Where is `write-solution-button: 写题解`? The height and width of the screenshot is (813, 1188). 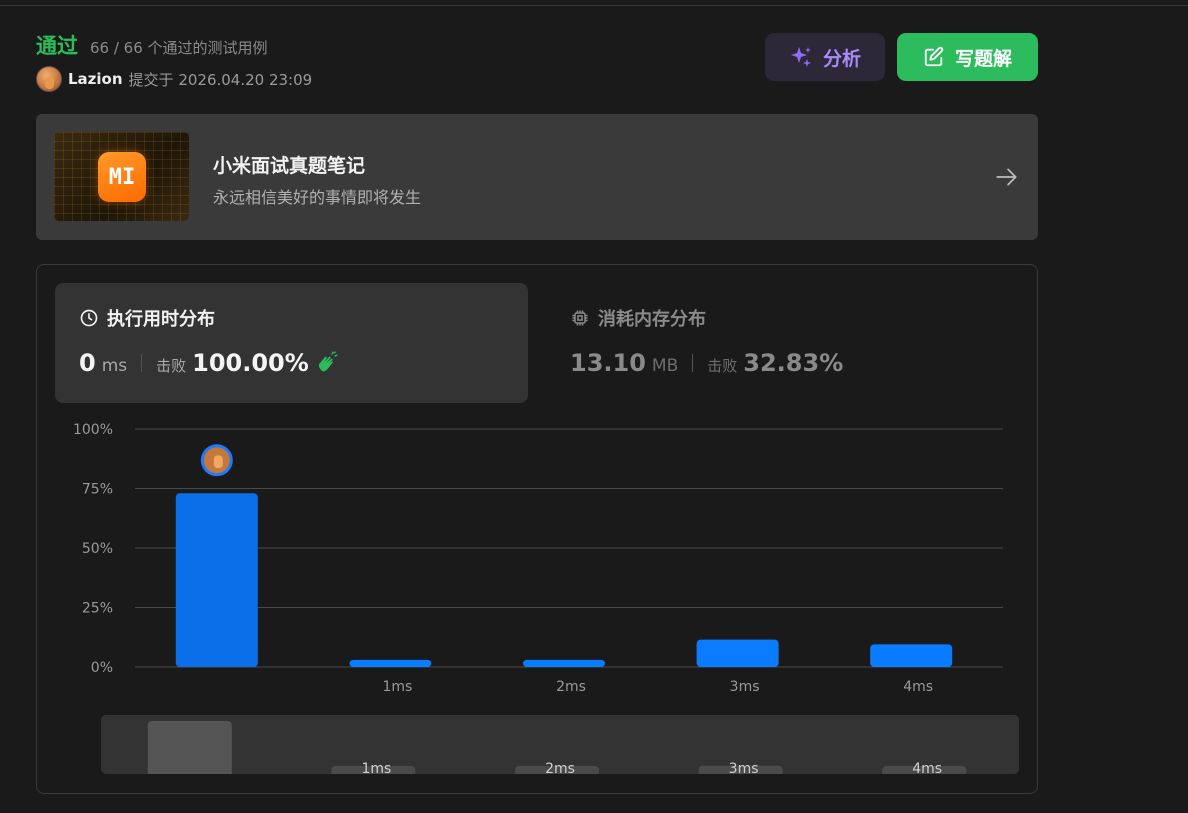 write-solution-button: 写题解 is located at coordinates (967, 57).